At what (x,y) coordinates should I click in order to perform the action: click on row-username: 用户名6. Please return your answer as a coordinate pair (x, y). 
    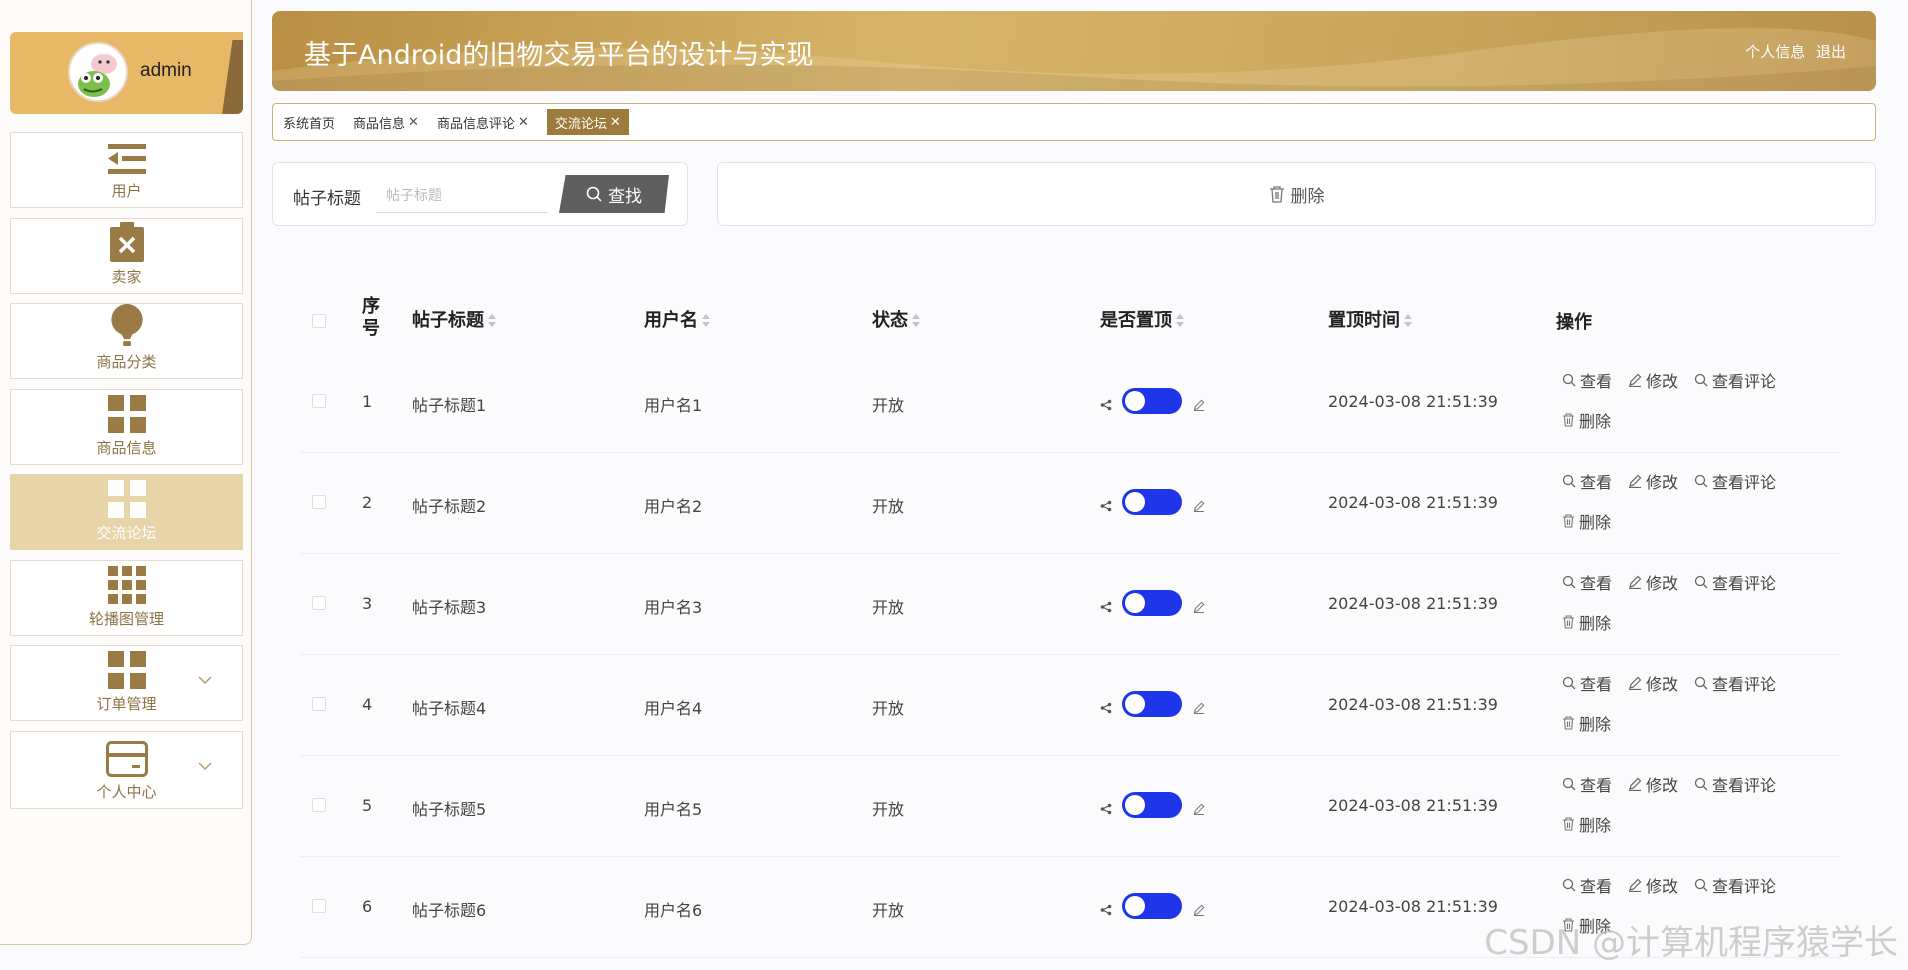
    Looking at the image, I should click on (673, 910).